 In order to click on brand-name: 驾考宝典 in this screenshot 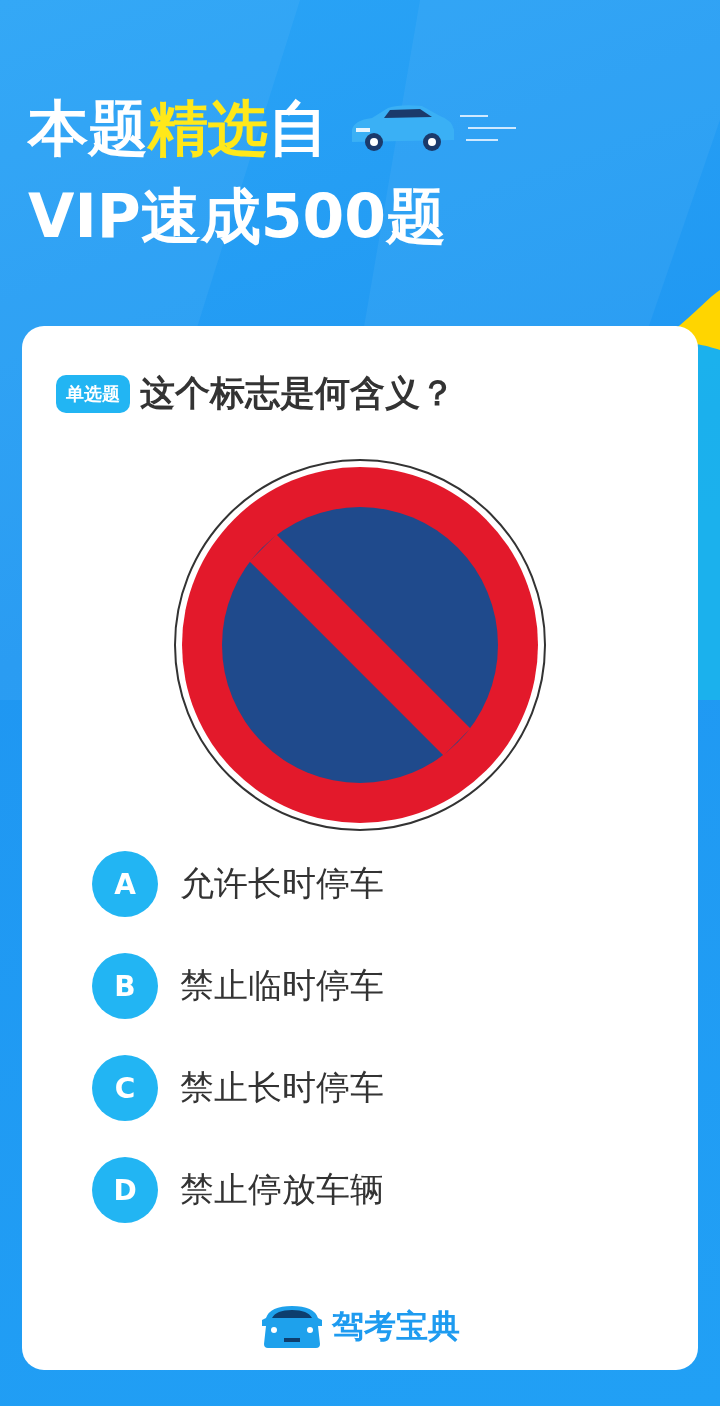, I will do `click(396, 1326)`.